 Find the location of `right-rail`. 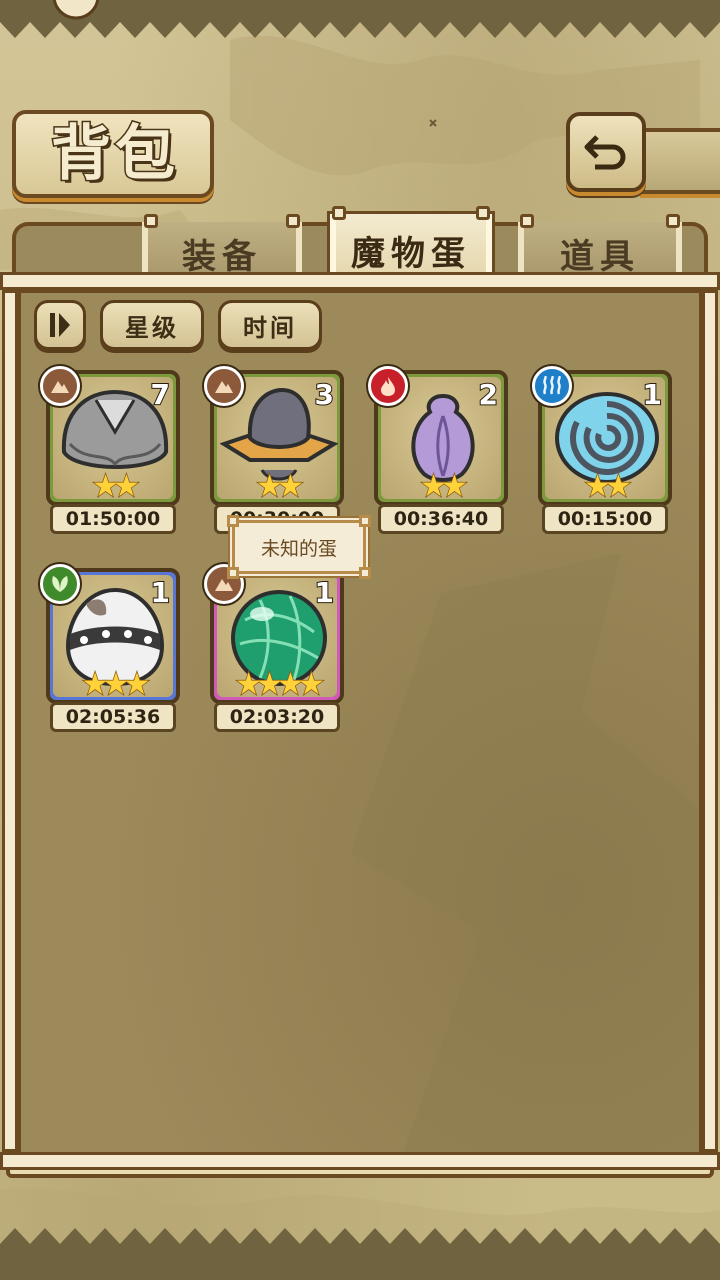

right-rail is located at coordinates (710, 721).